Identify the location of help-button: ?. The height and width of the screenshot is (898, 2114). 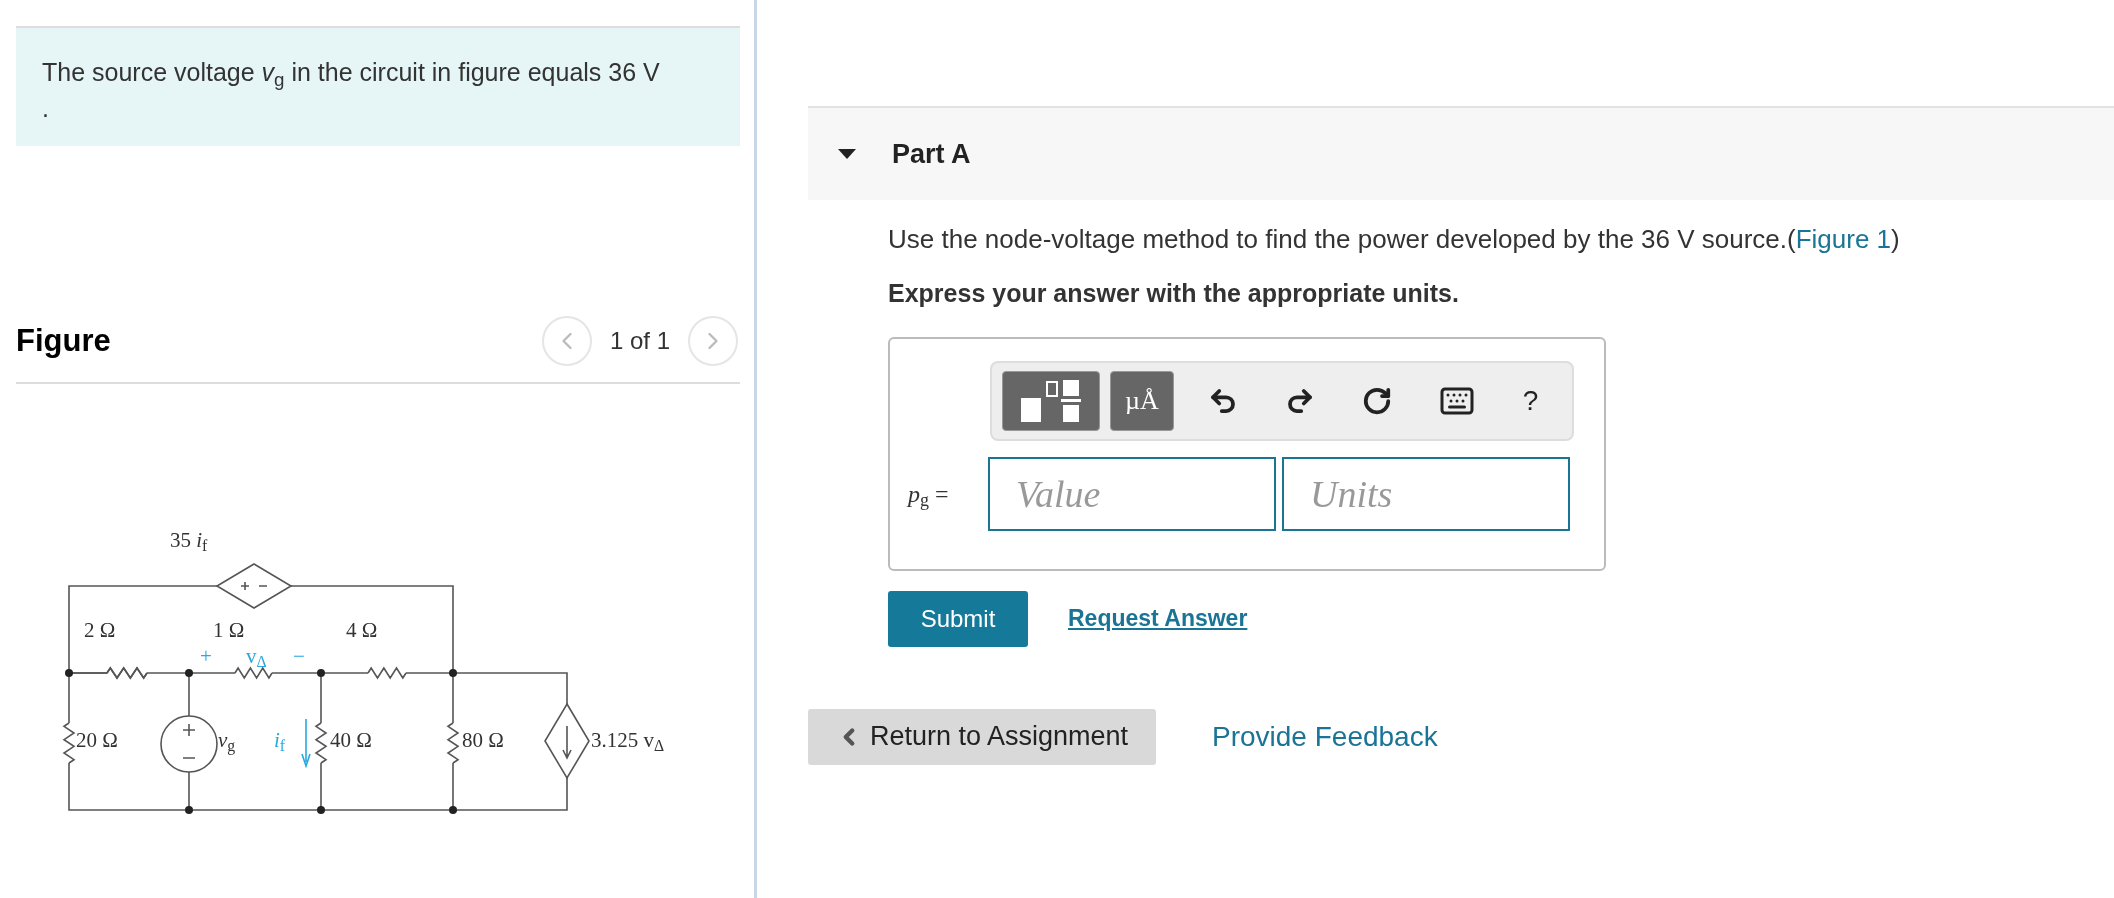
(1530, 400).